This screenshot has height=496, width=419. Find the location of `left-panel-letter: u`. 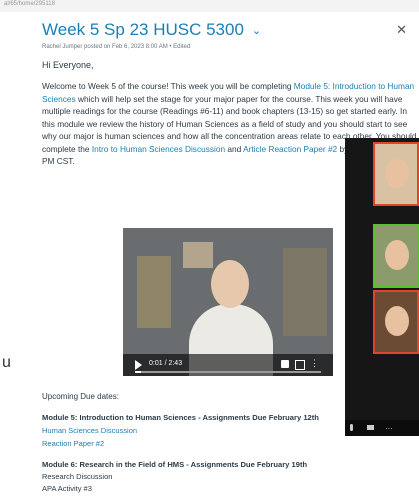

left-panel-letter: u is located at coordinates (6, 362).